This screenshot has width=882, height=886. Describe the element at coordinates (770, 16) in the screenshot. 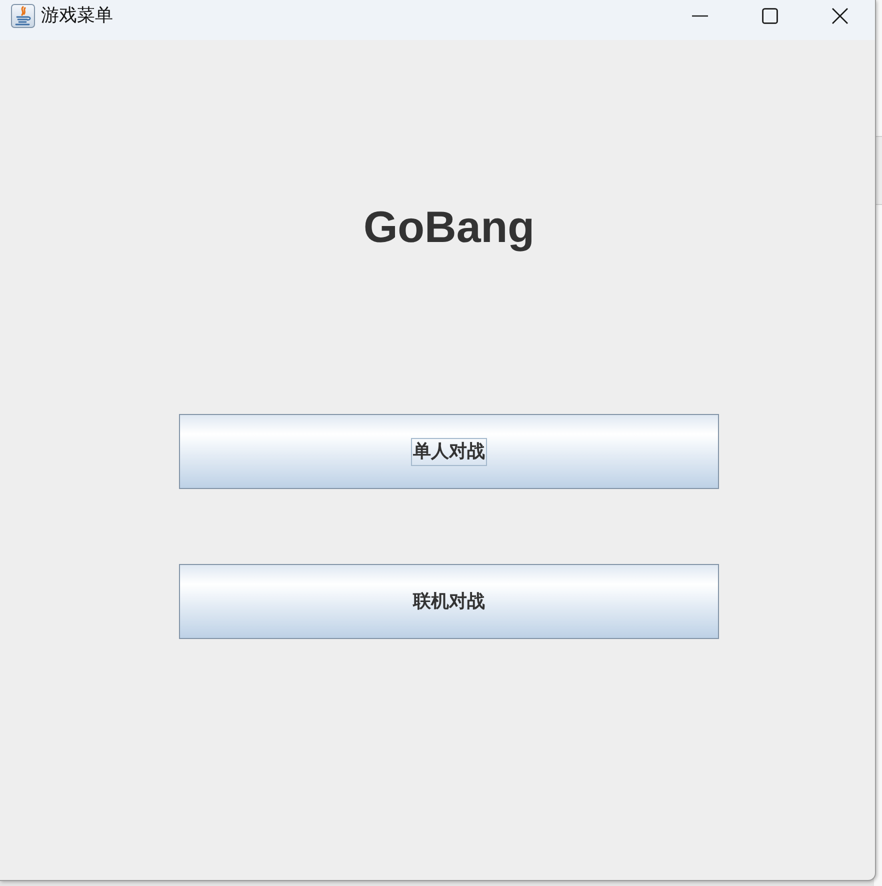

I see `maximize-icon` at that location.